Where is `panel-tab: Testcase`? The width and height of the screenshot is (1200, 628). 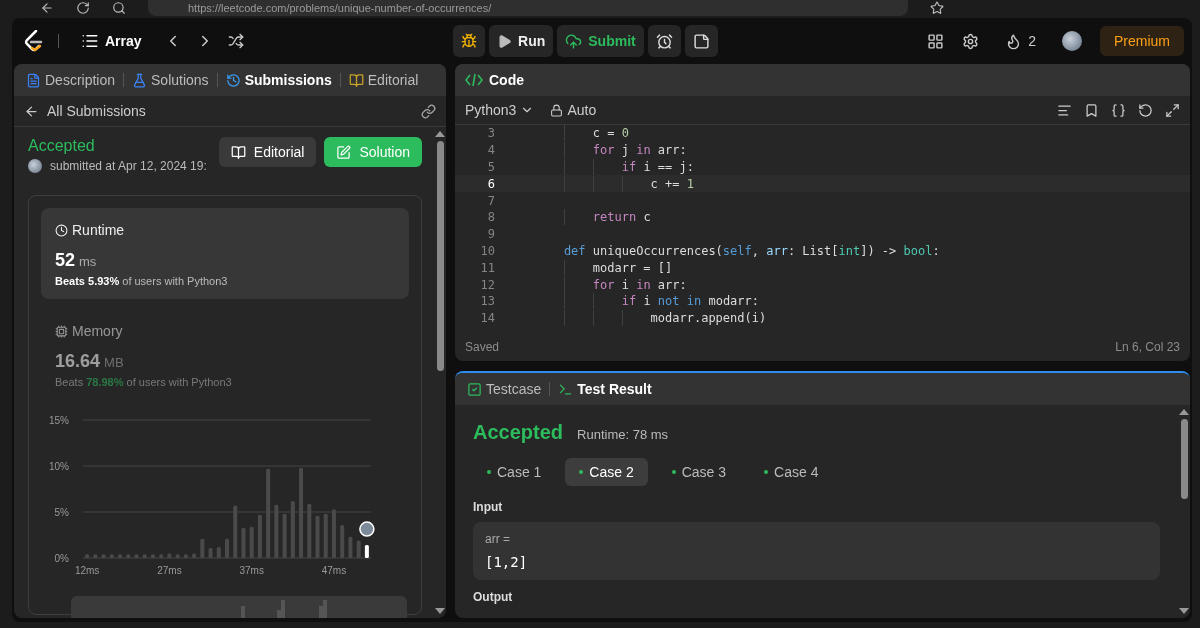
panel-tab: Testcase is located at coordinates (504, 389).